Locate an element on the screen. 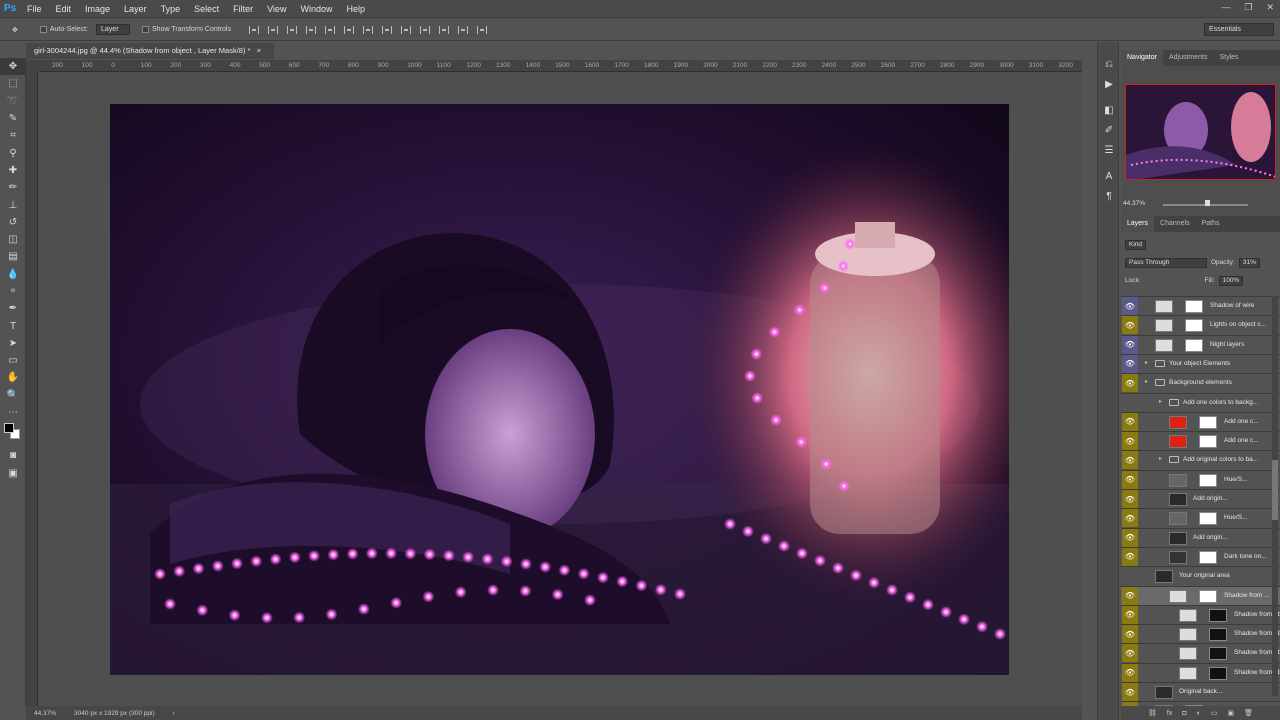  visibility-eye-icon is located at coordinates (1130, 403).